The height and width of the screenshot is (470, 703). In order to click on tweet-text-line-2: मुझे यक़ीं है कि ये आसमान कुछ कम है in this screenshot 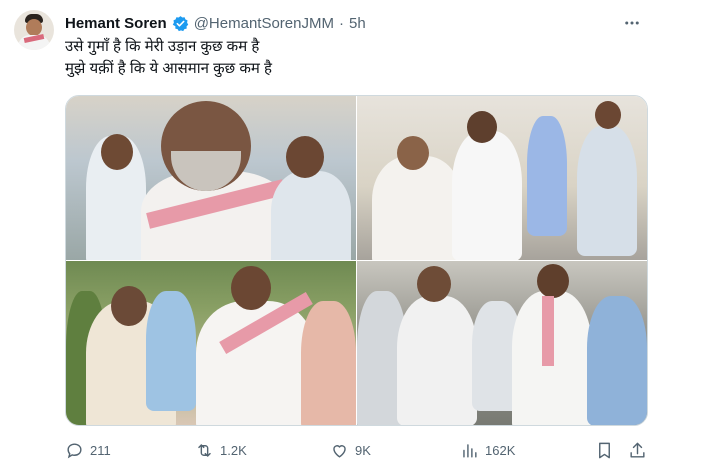, I will do `click(168, 68)`.